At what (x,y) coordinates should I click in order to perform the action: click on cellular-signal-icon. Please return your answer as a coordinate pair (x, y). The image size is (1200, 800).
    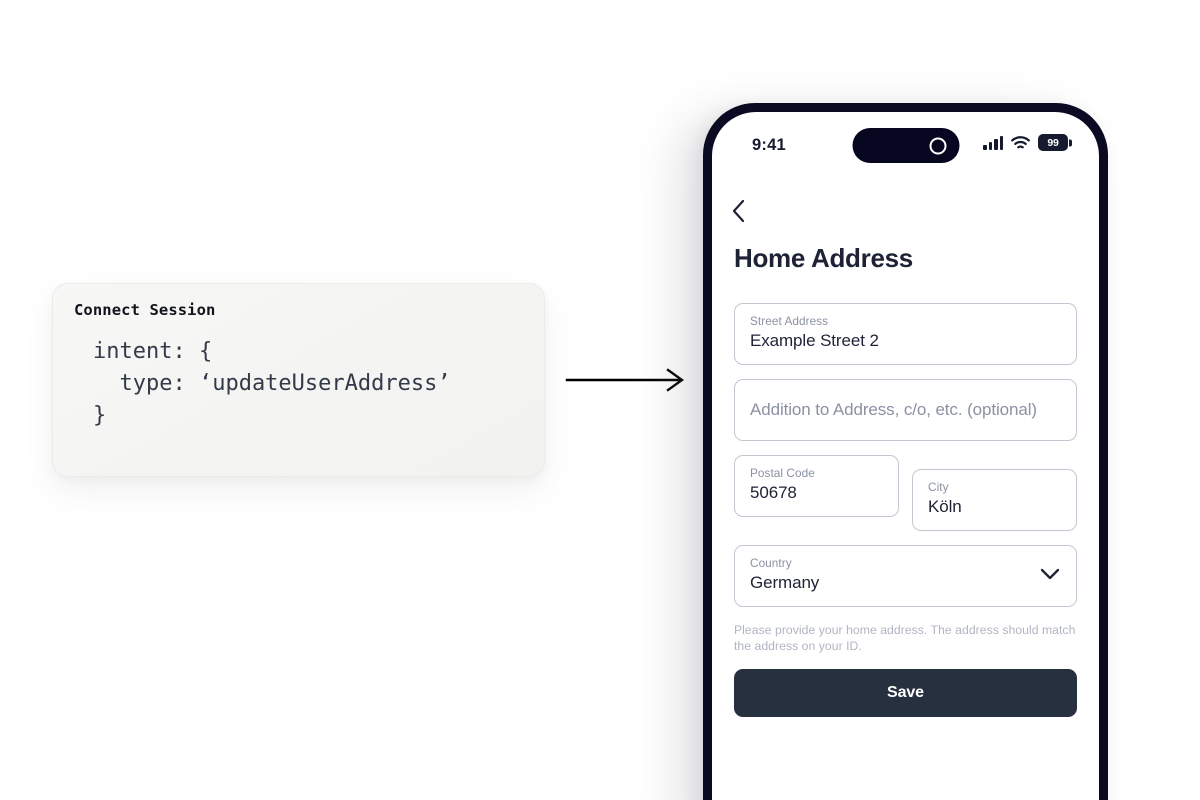
    Looking at the image, I should click on (993, 142).